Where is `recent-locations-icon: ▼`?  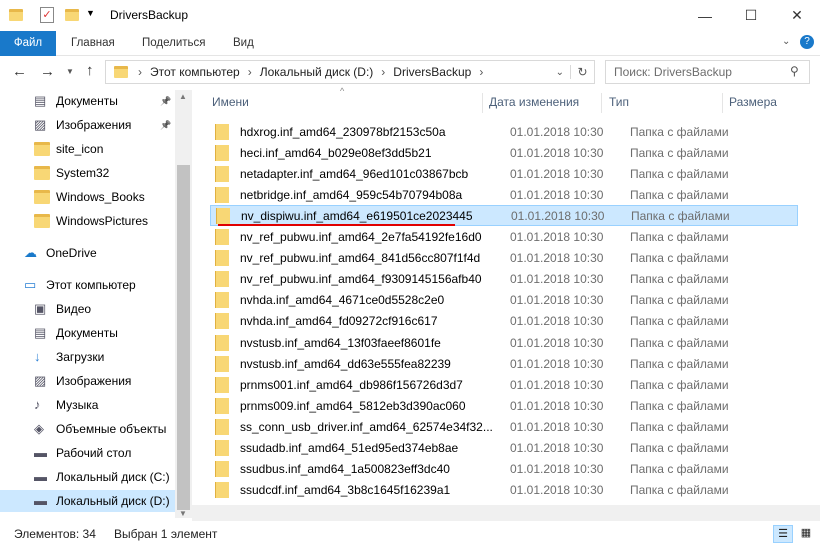 recent-locations-icon: ▼ is located at coordinates (70, 71).